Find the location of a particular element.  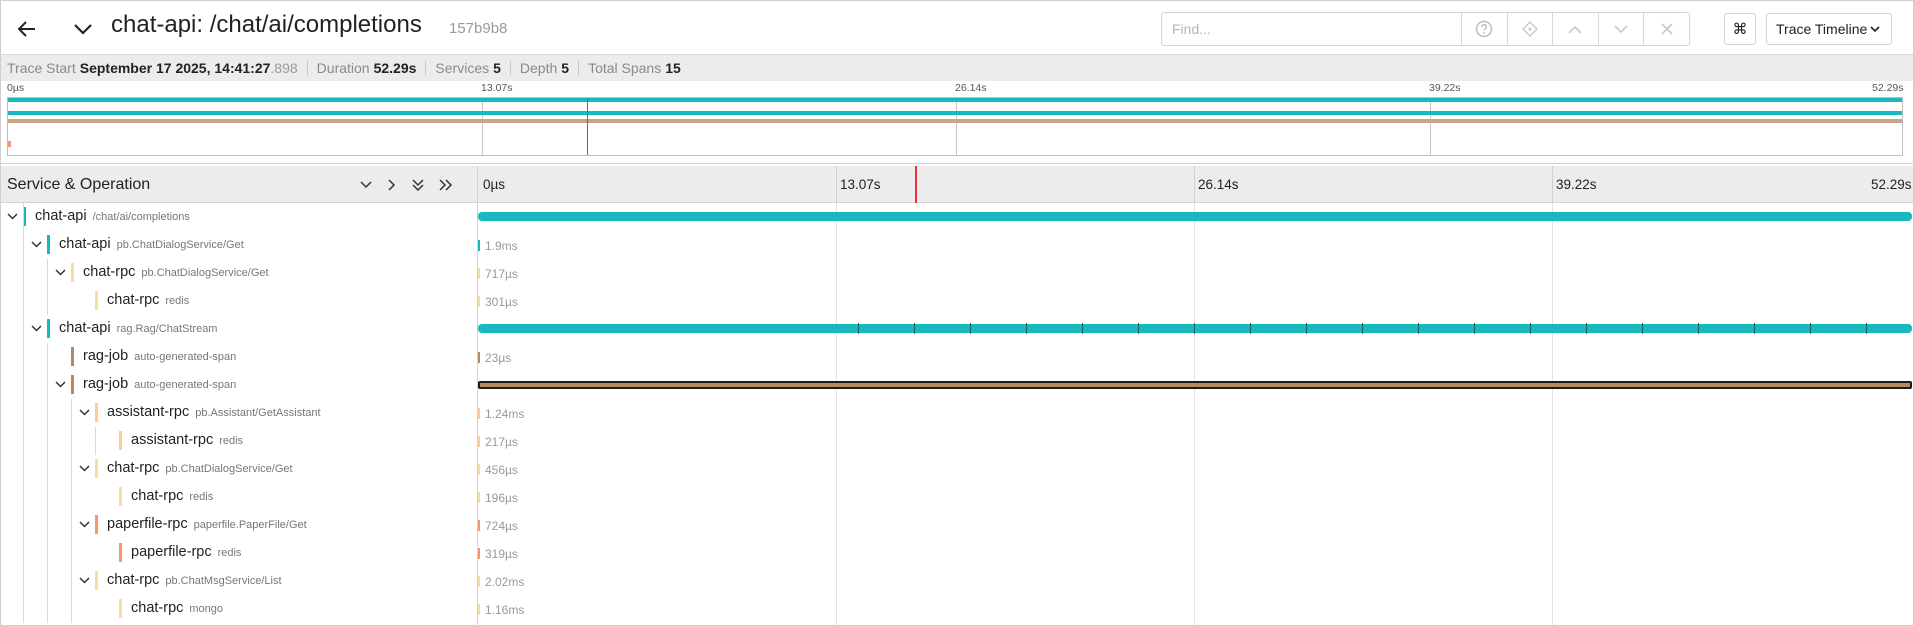

keyboard-shortcuts-button: ⌘ is located at coordinates (1740, 29).